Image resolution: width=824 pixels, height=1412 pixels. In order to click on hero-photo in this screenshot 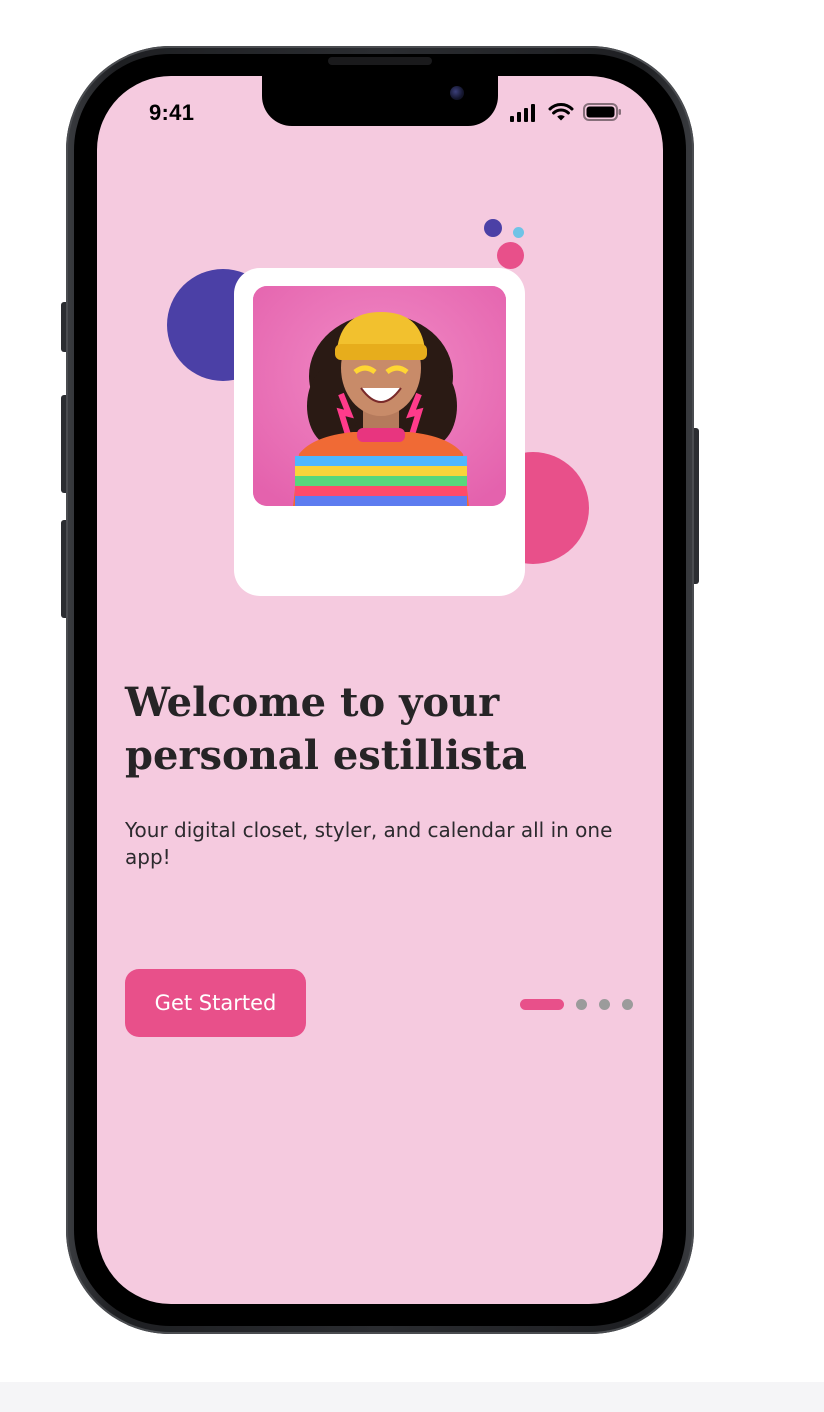, I will do `click(379, 396)`.